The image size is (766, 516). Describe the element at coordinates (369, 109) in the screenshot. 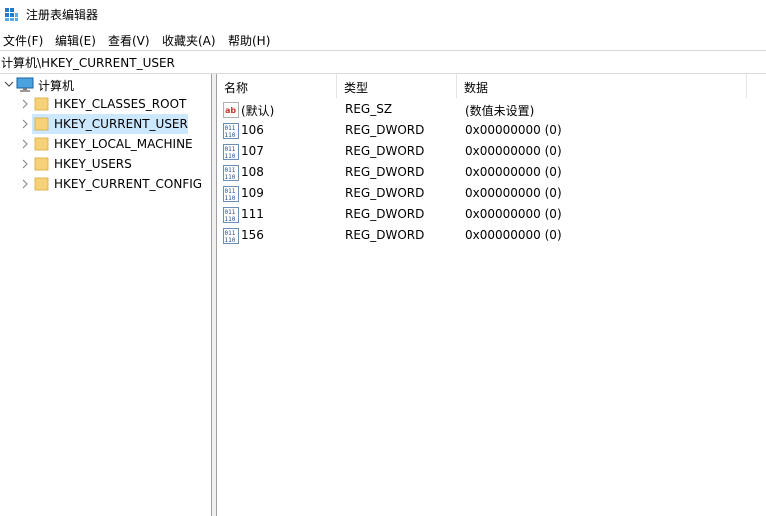

I see `value-type: REG_SZ` at that location.